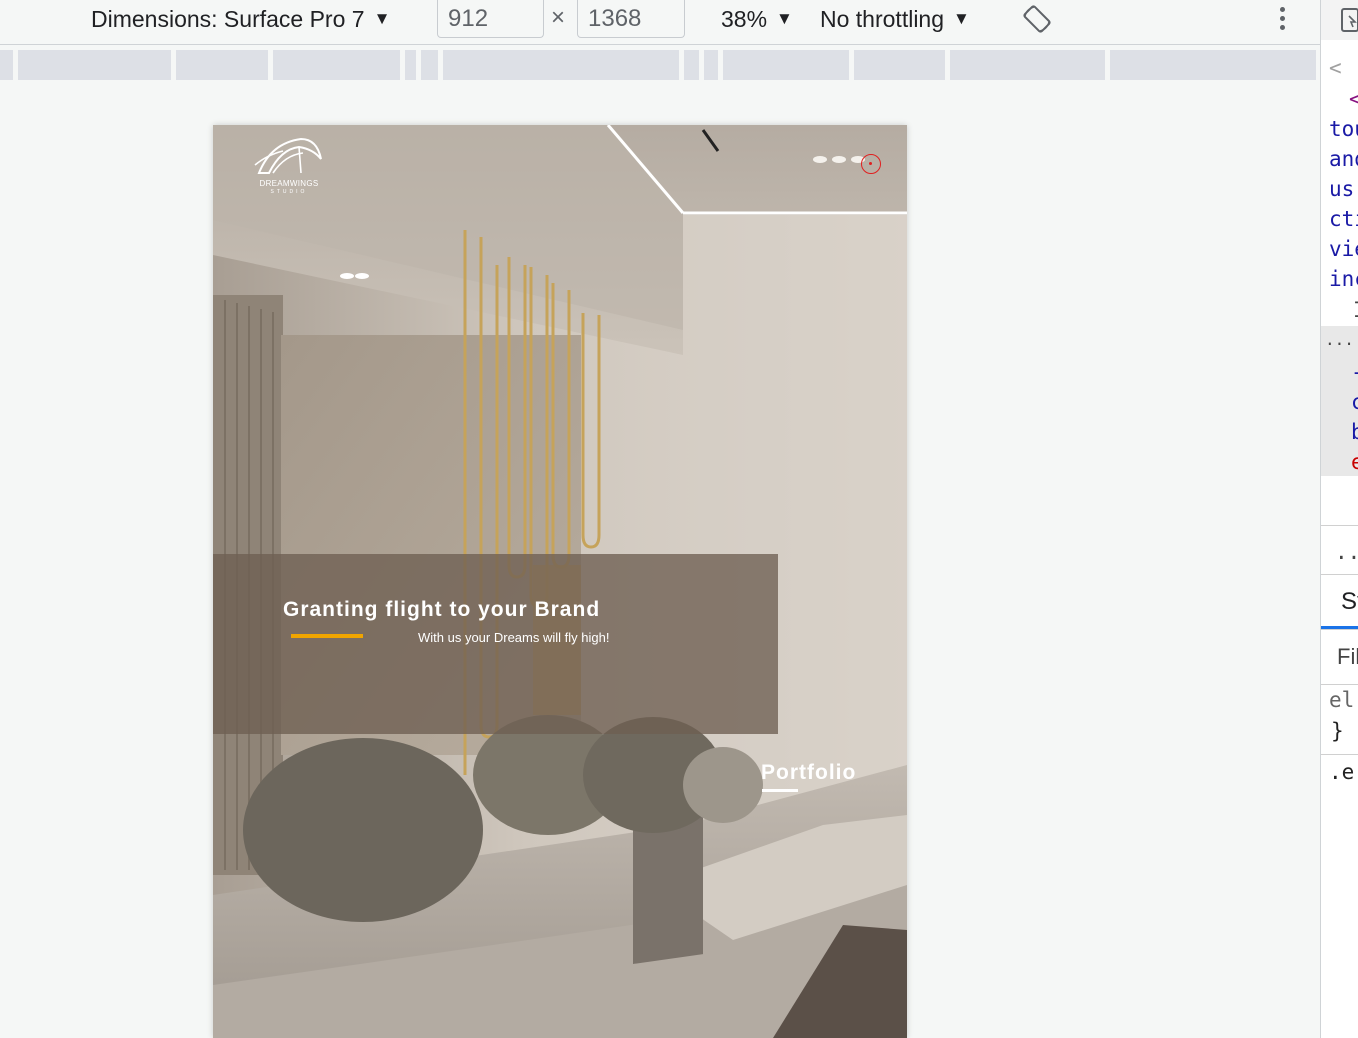 Image resolution: width=1358 pixels, height=1038 pixels. I want to click on portfolio-link: Portfolio, so click(808, 773).